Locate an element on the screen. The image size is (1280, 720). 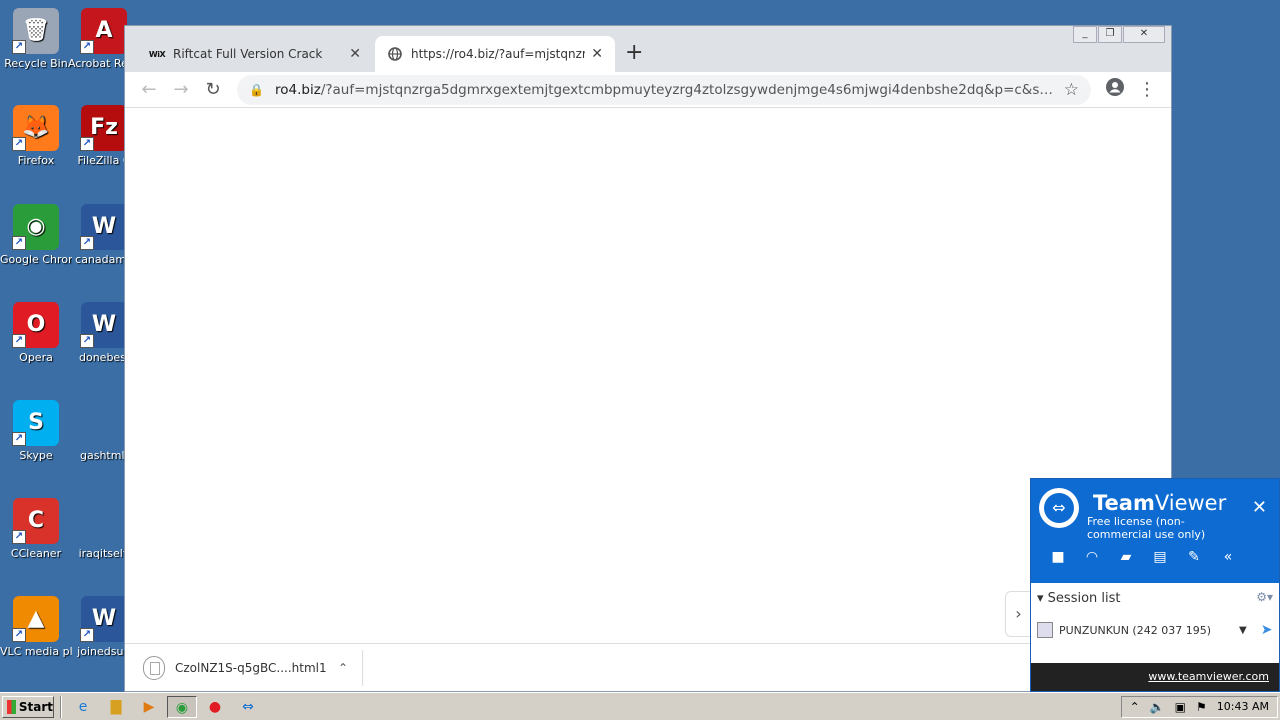
tab-ro4: https://ro4.biz/?auf=mjstqnzrga5dg ✕ is located at coordinates (495, 54).